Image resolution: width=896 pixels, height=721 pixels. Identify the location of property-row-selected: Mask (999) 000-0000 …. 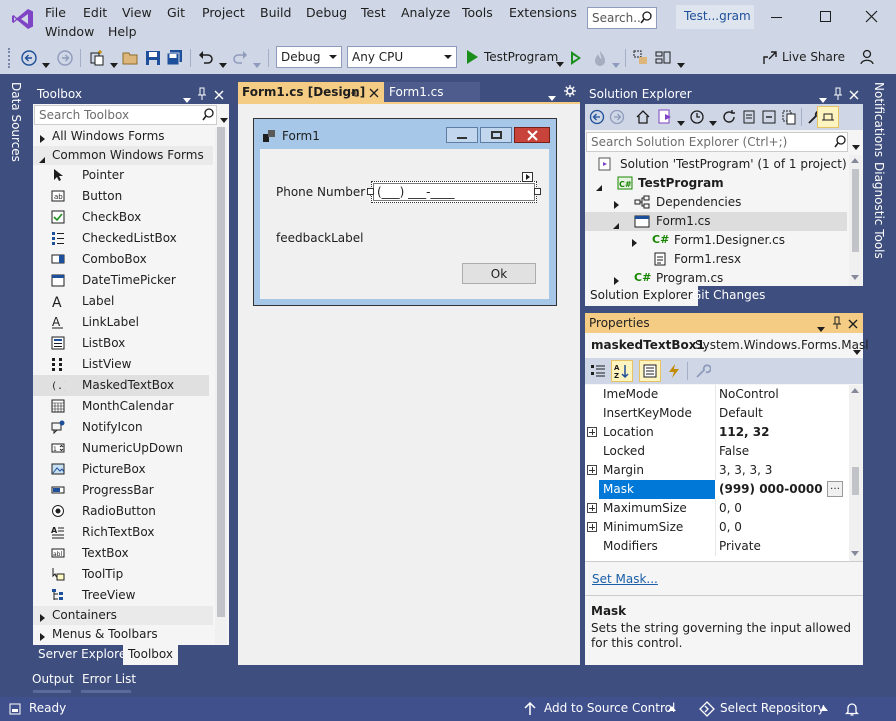
(715, 489).